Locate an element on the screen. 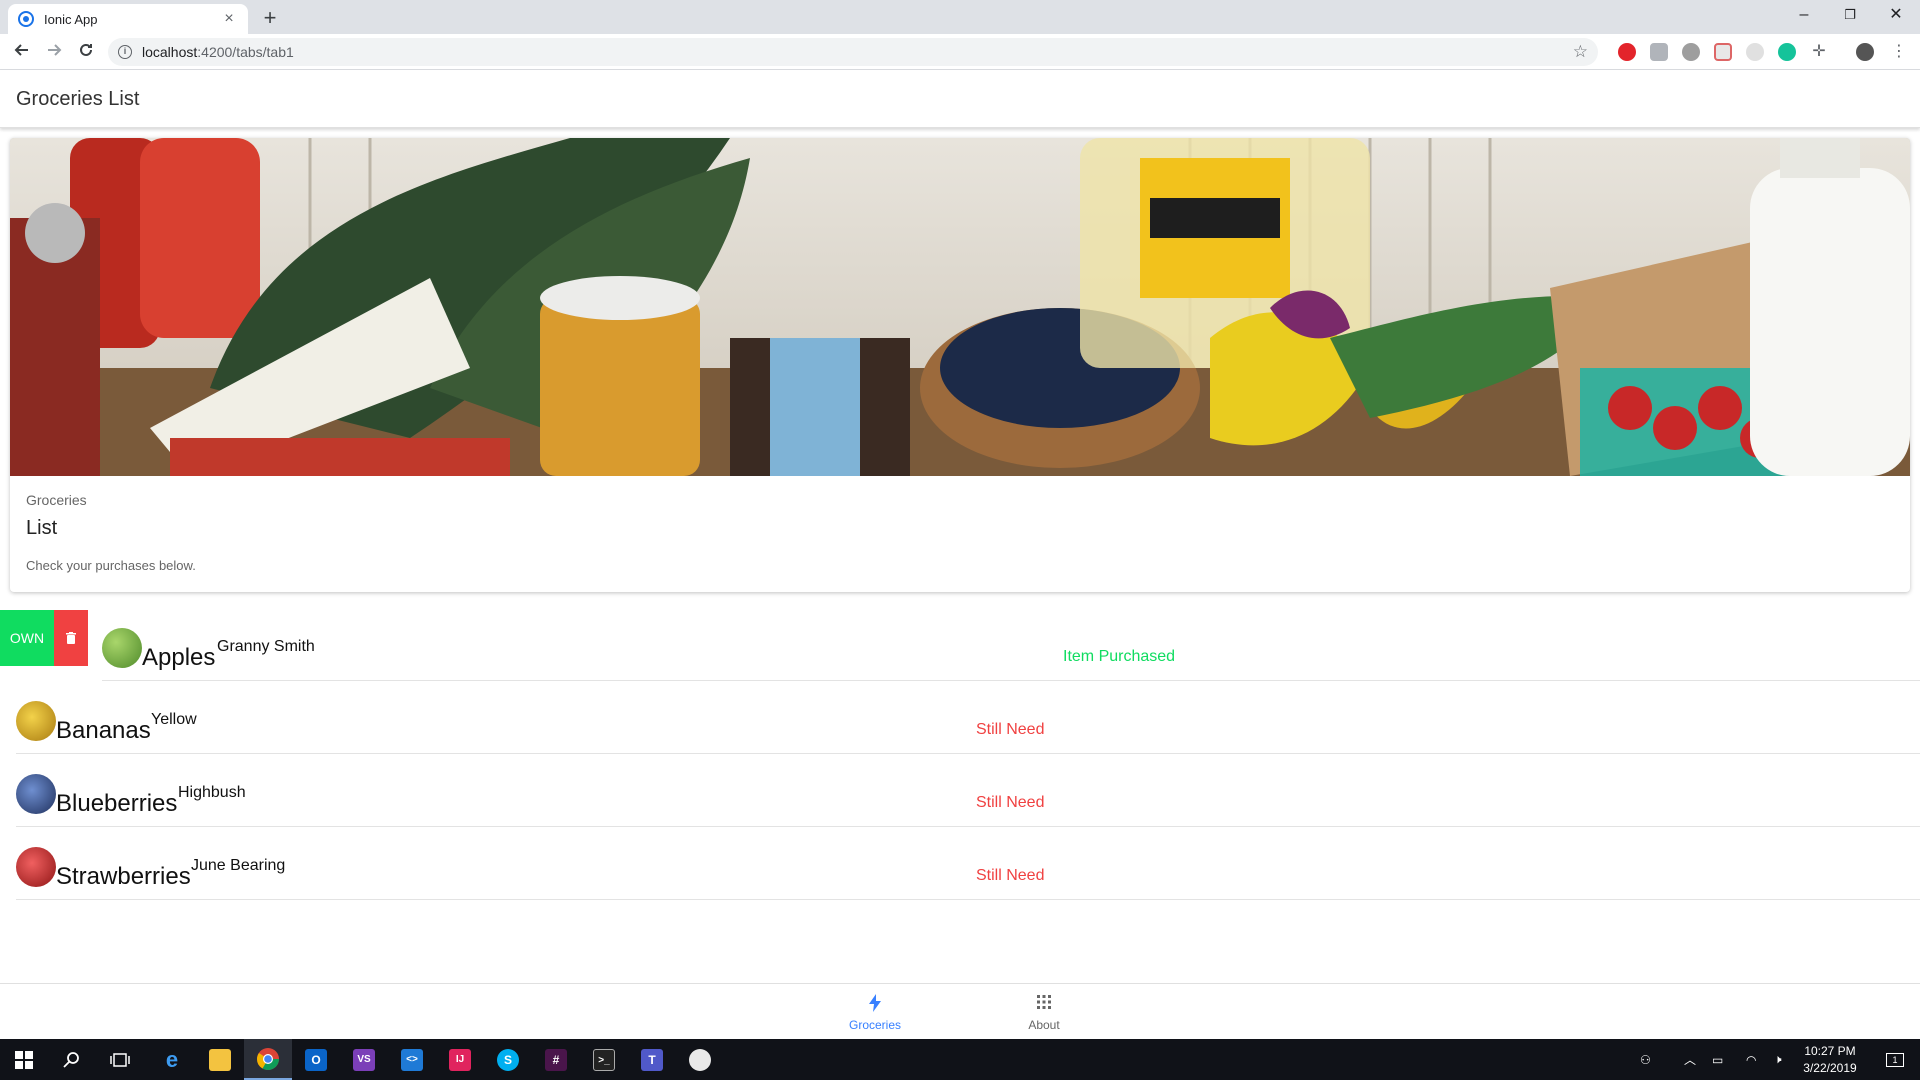 The width and height of the screenshot is (1920, 1080). apple-thumbnail is located at coordinates (122, 648).